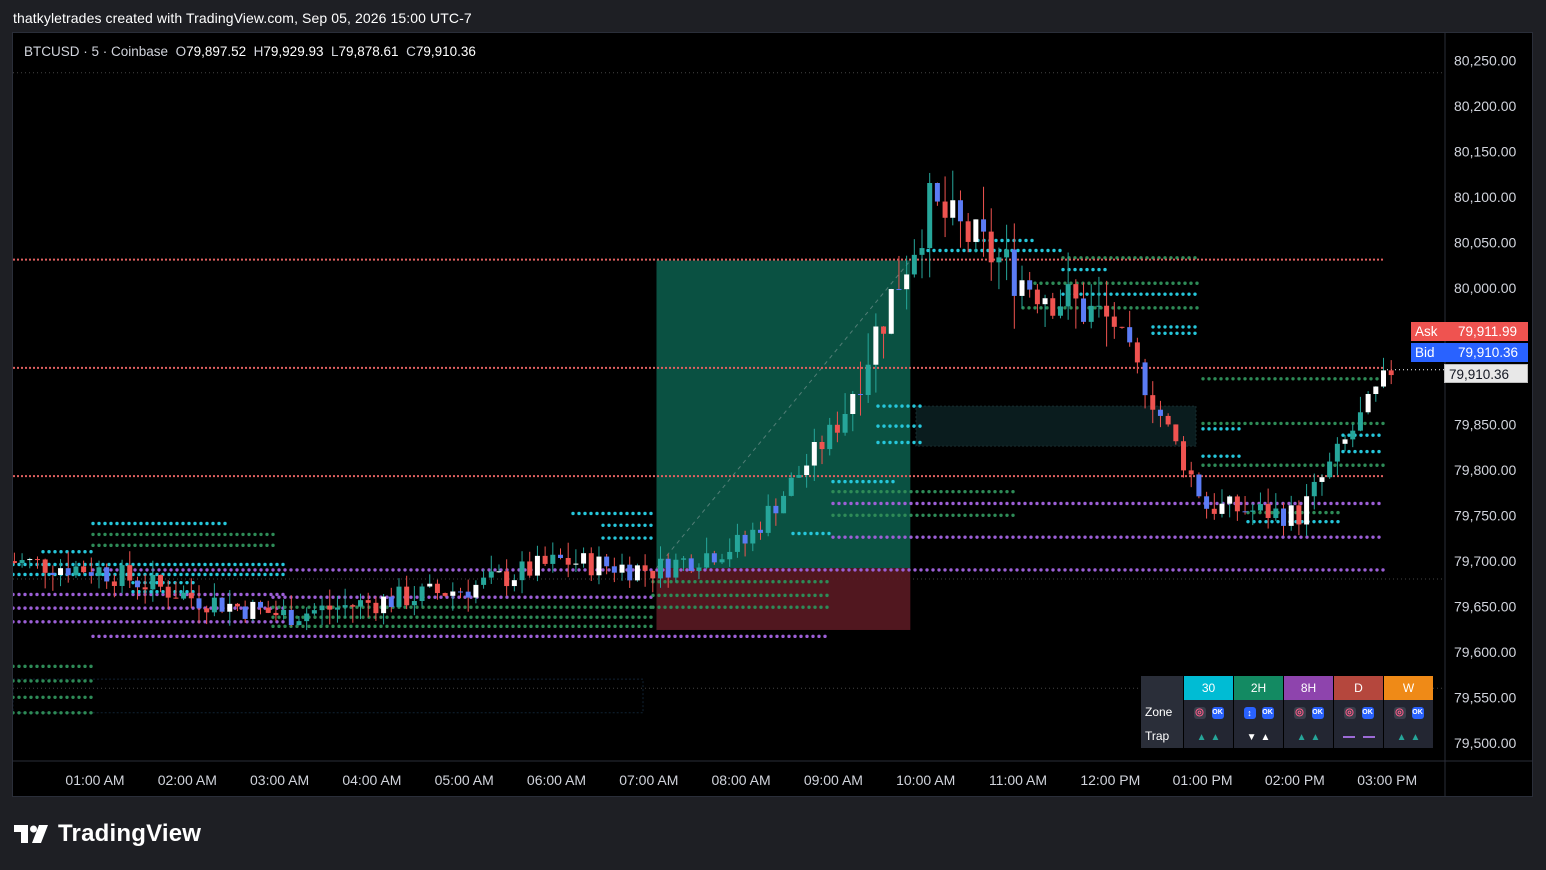  Describe the element at coordinates (925, 780) in the screenshot. I see `time-tick-label: 10:00 AM` at that location.